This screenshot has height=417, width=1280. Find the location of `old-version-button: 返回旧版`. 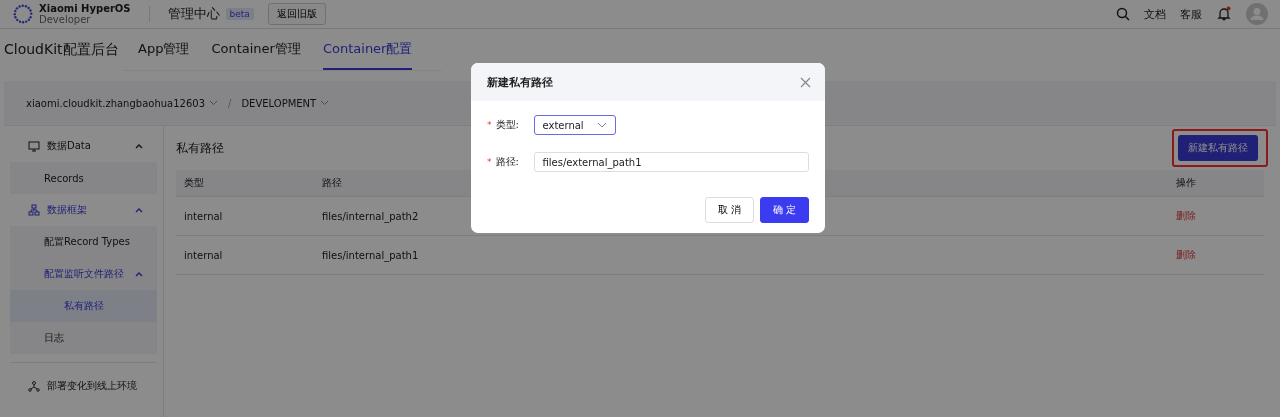

old-version-button: 返回旧版 is located at coordinates (296, 14).